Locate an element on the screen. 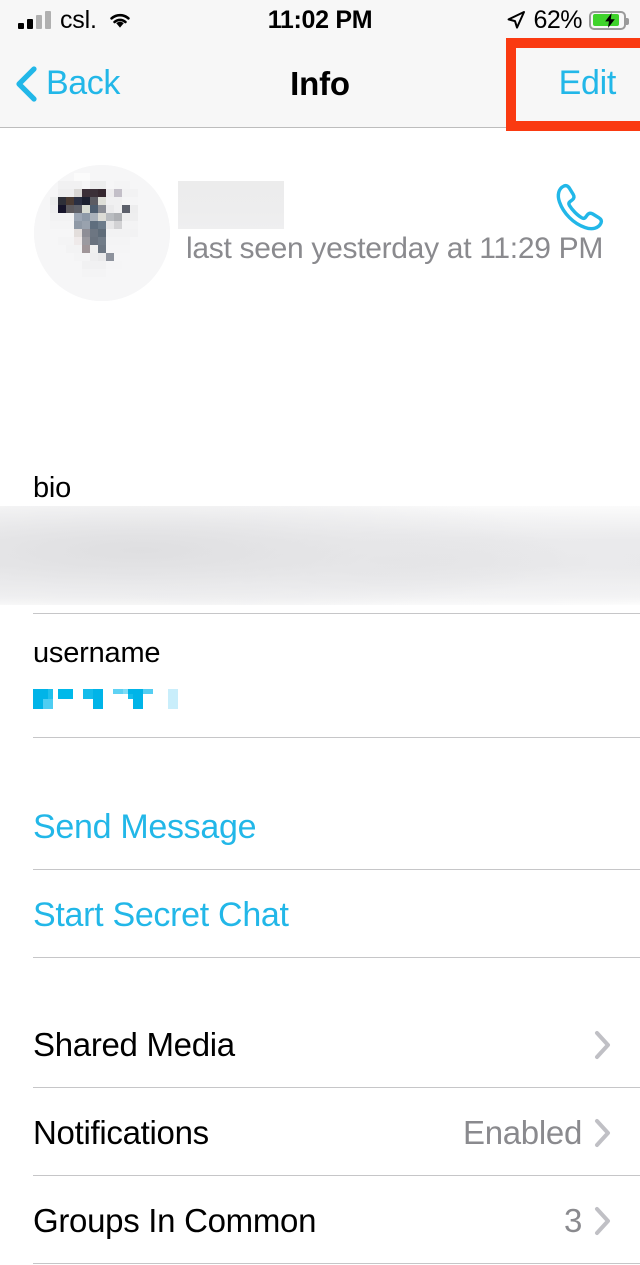 The width and height of the screenshot is (640, 1265). notifications-label: Notifications is located at coordinates (121, 1132).